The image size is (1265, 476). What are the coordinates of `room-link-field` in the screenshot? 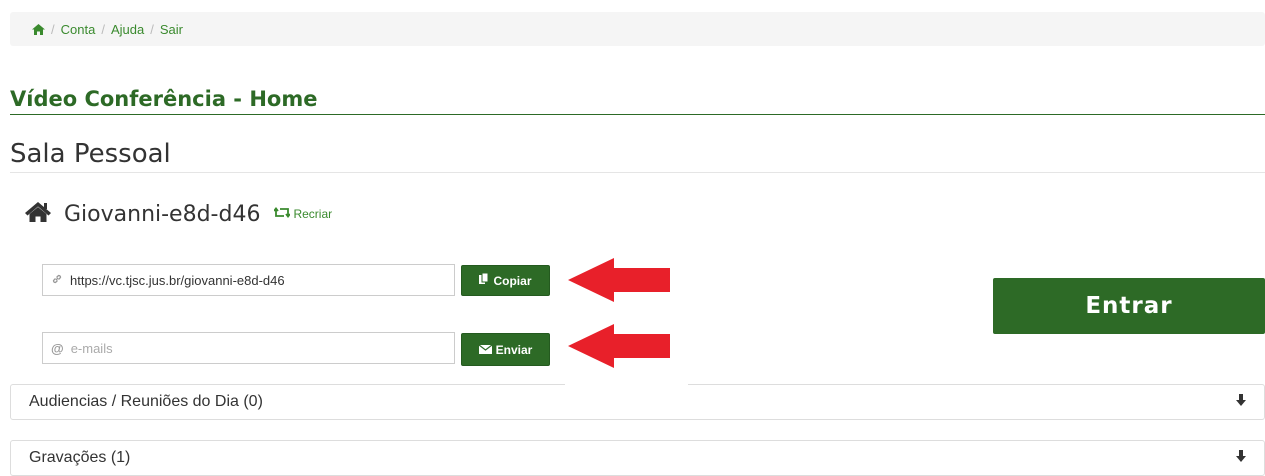 It's located at (248, 280).